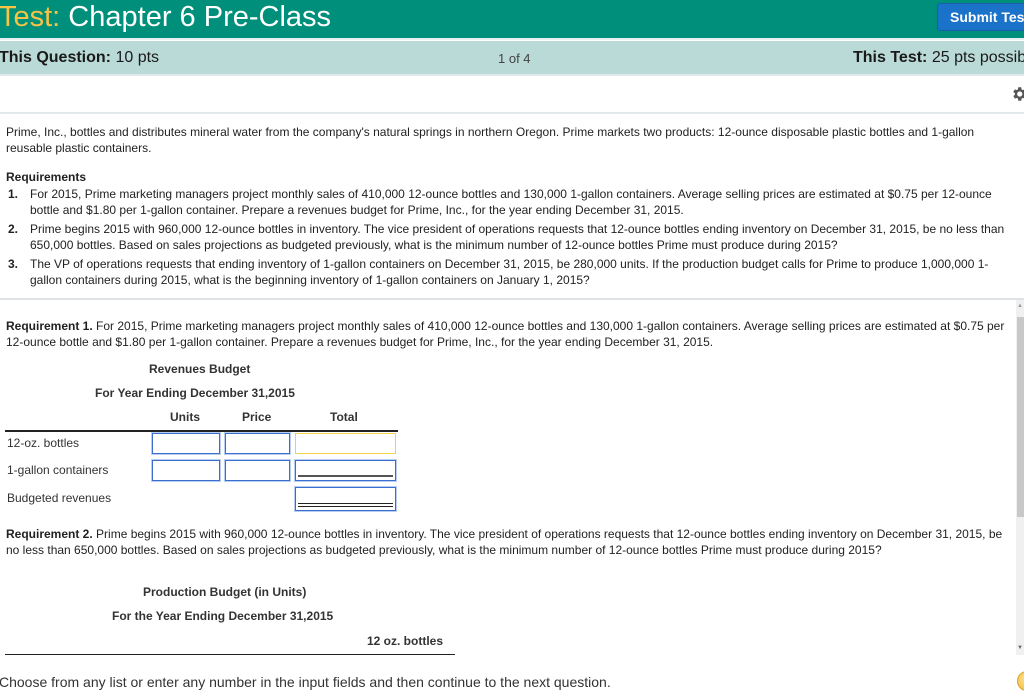 The image size is (1024, 695). What do you see at coordinates (345, 443) in the screenshot?
I see `bottles-total-input` at bounding box center [345, 443].